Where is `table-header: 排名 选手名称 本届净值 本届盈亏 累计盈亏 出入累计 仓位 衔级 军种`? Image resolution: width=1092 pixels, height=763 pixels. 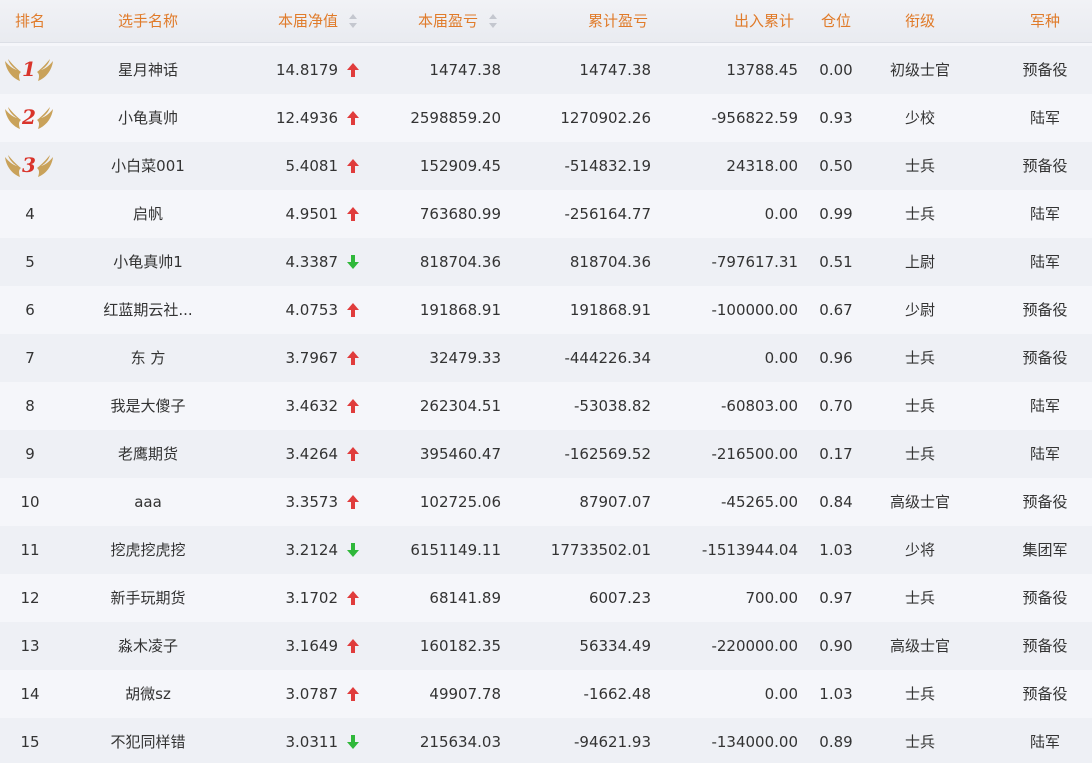 table-header: 排名 选手名称 本届净值 本届盈亏 累计盈亏 出入累计 仓位 衔级 军种 is located at coordinates (546, 21).